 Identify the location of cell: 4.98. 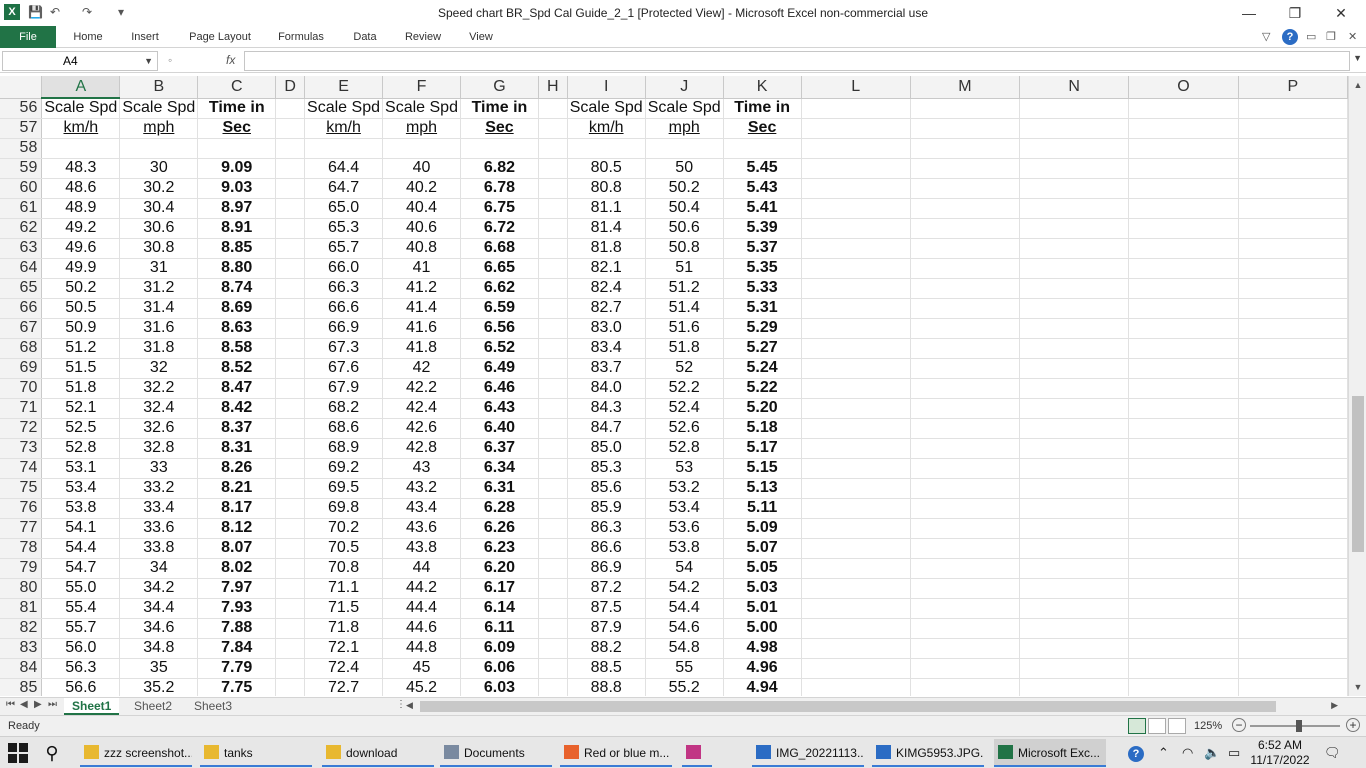
(762, 648).